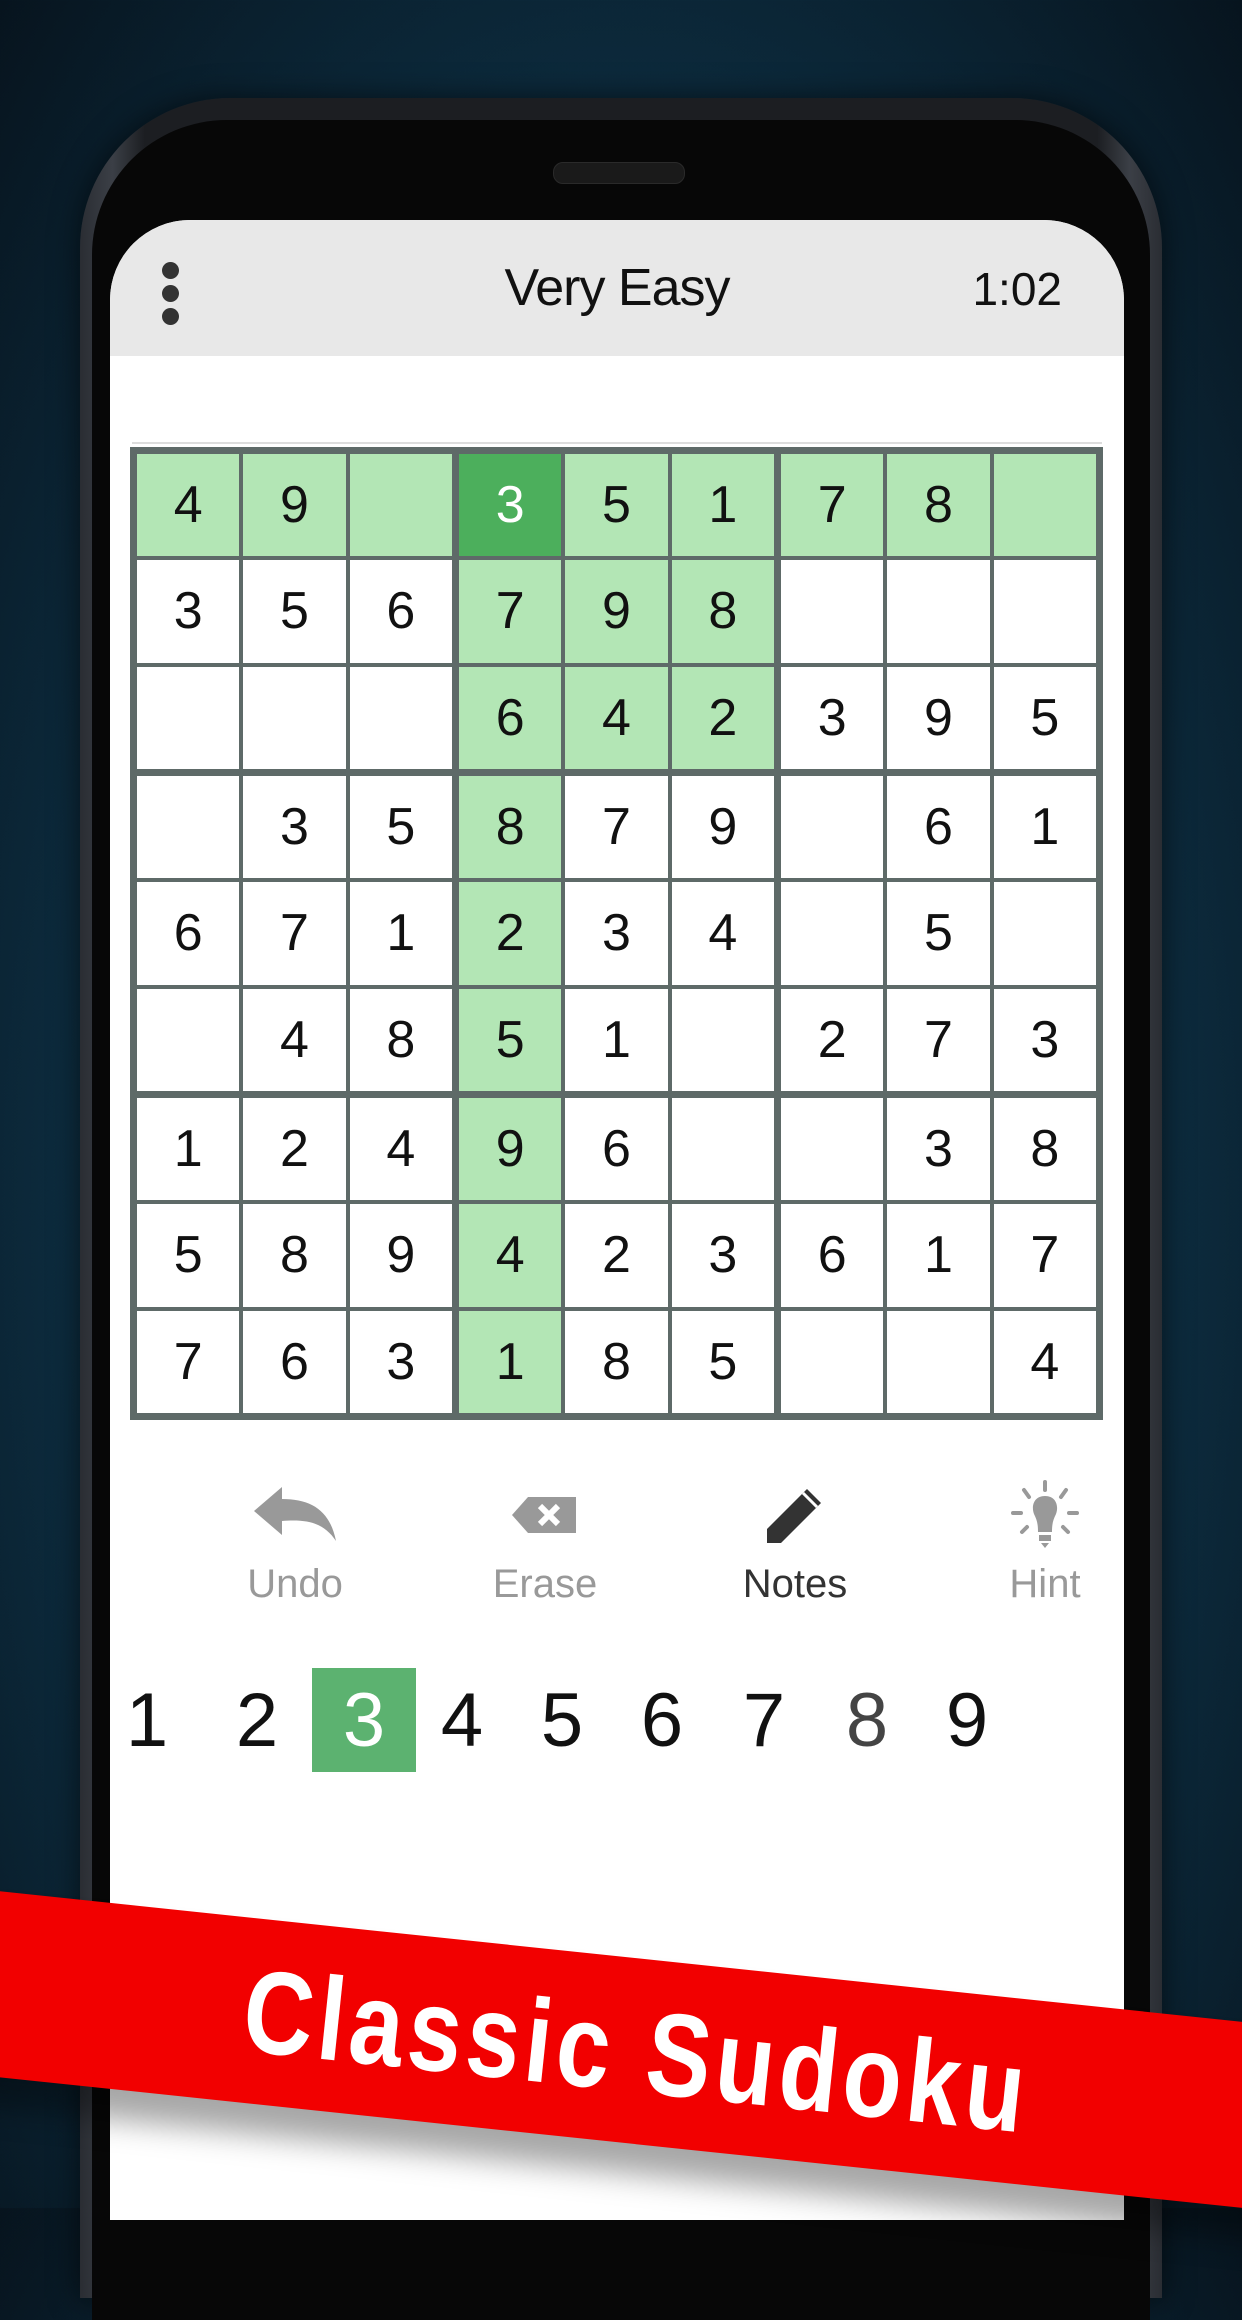 The width and height of the screenshot is (1242, 2320). I want to click on grid-cell-r8c9: 7, so click(1044, 1255).